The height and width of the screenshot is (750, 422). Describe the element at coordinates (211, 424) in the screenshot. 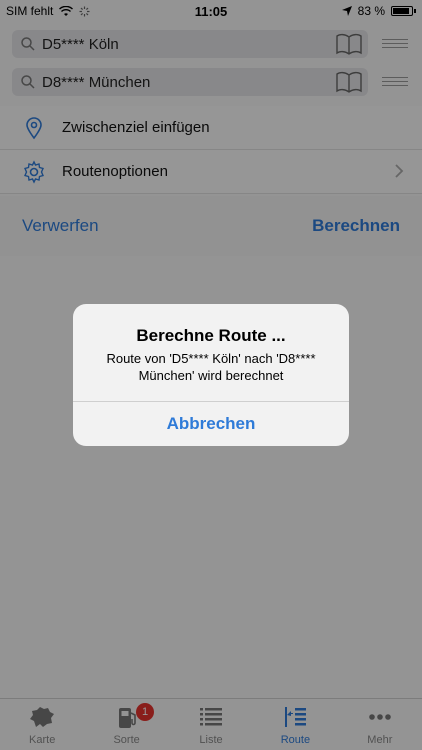

I see `cancel-button: Abbrechen` at that location.